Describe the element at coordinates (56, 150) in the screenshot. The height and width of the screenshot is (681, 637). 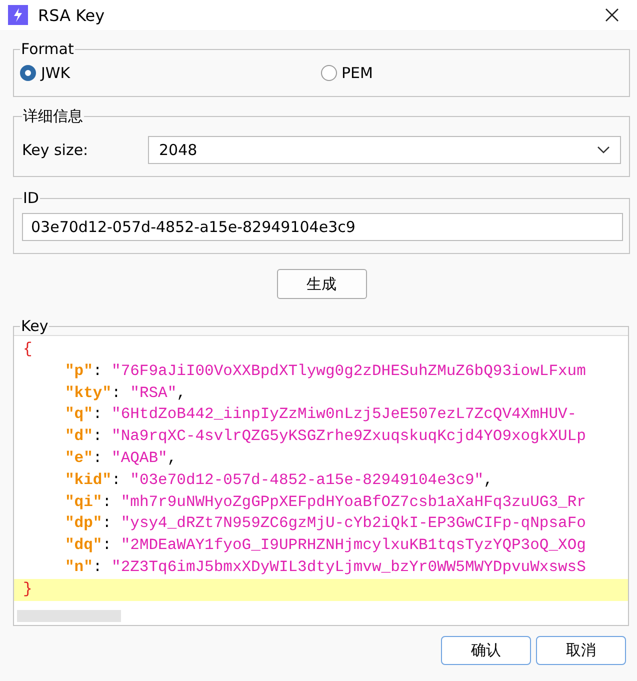
I see `field-label: Key size:` at that location.